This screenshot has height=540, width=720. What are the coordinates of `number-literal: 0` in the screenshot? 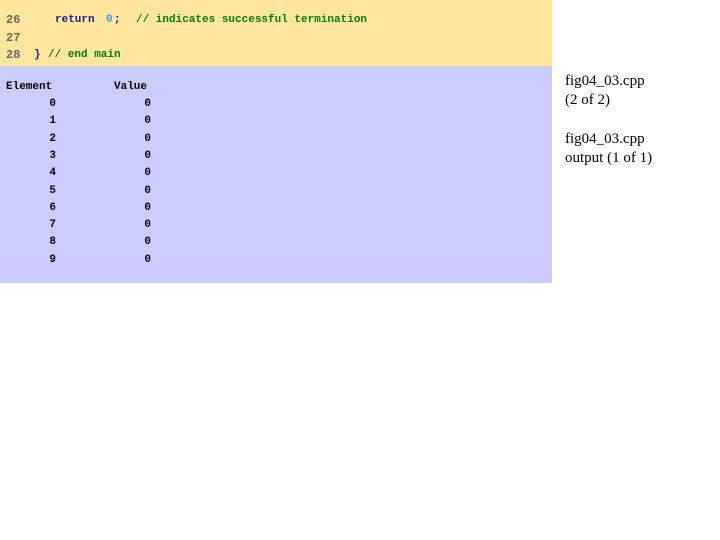 It's located at (109, 20).